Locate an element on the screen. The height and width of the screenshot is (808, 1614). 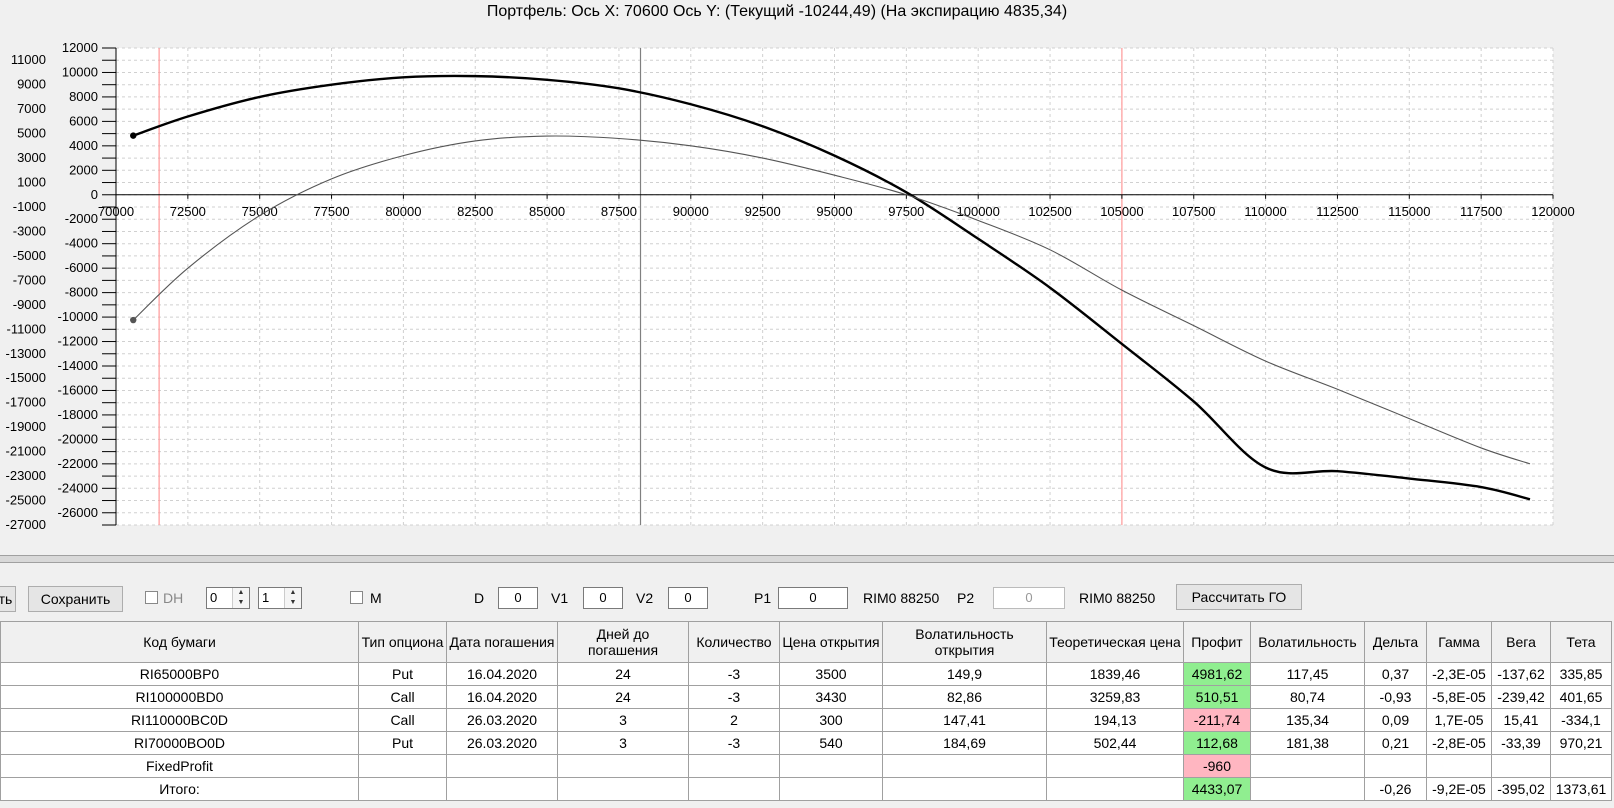
cell-open-price: 300 is located at coordinates (831, 720).